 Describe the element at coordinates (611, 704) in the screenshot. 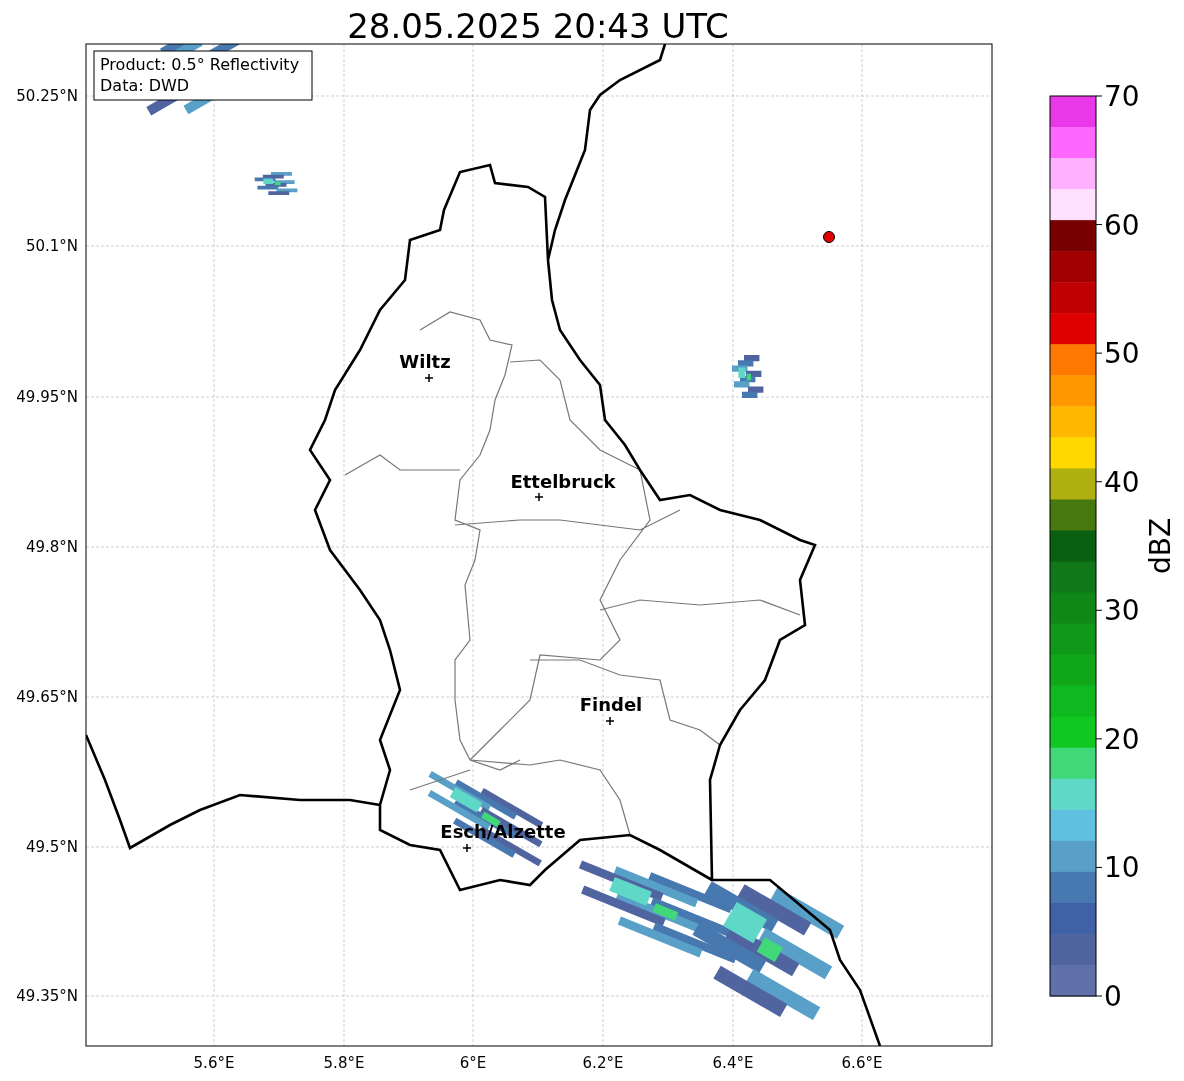

I see `city-label: Findel` at that location.